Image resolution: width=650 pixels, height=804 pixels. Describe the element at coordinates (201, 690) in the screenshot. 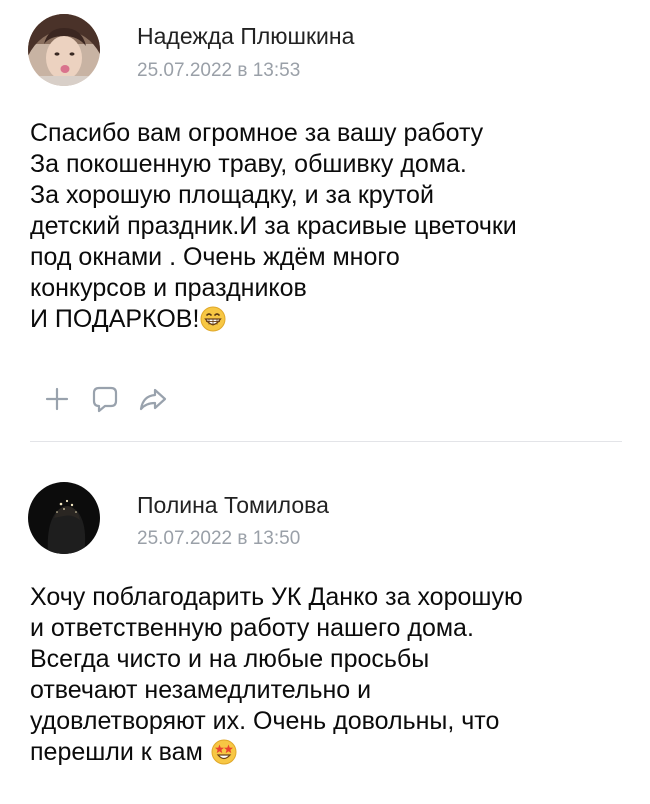

I see `post-text-line: отвечают незамедлительно и` at that location.